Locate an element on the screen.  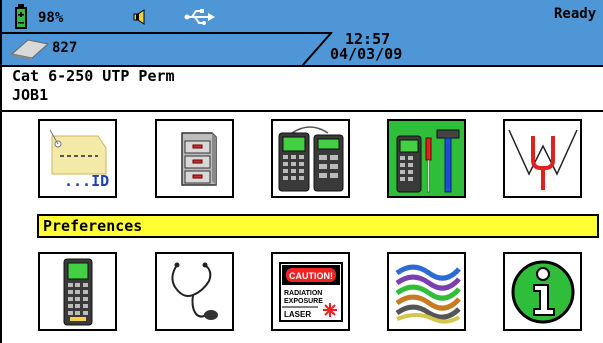
status-text: Ready is located at coordinates (575, 14).